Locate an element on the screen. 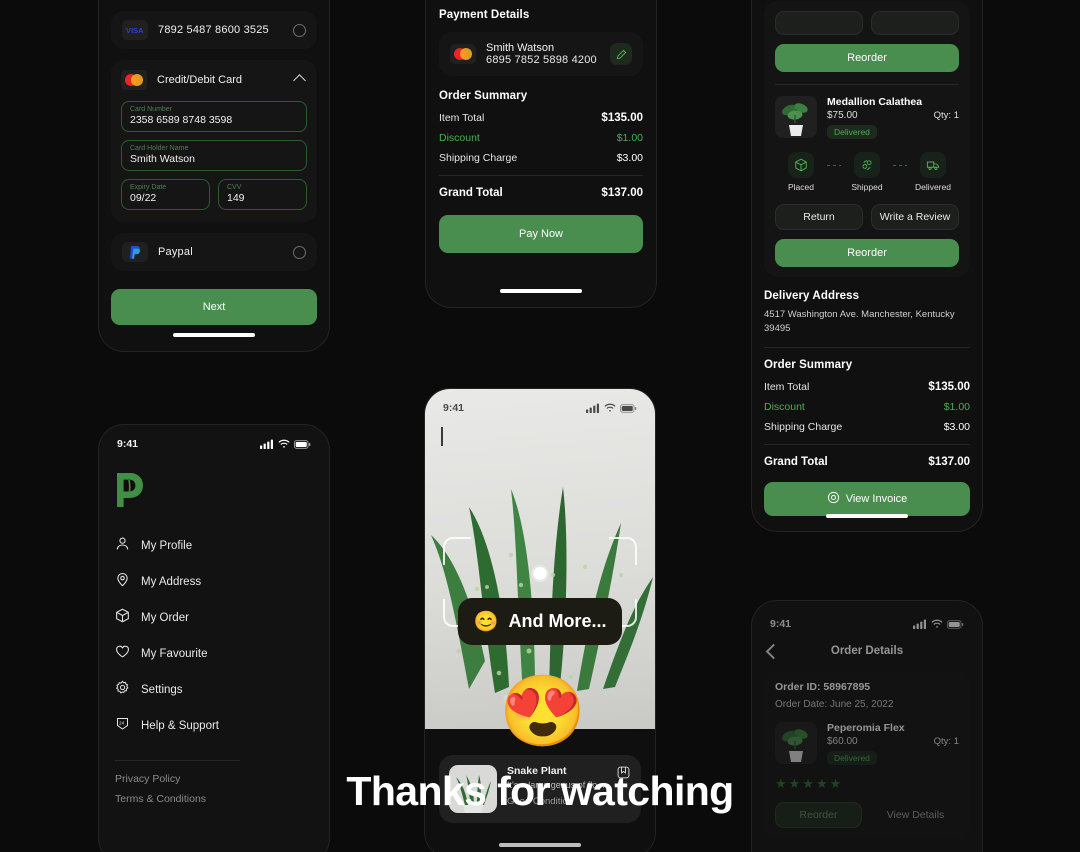 Image resolution: width=1080 pixels, height=852 pixels. saved-card-radio is located at coordinates (299, 30).